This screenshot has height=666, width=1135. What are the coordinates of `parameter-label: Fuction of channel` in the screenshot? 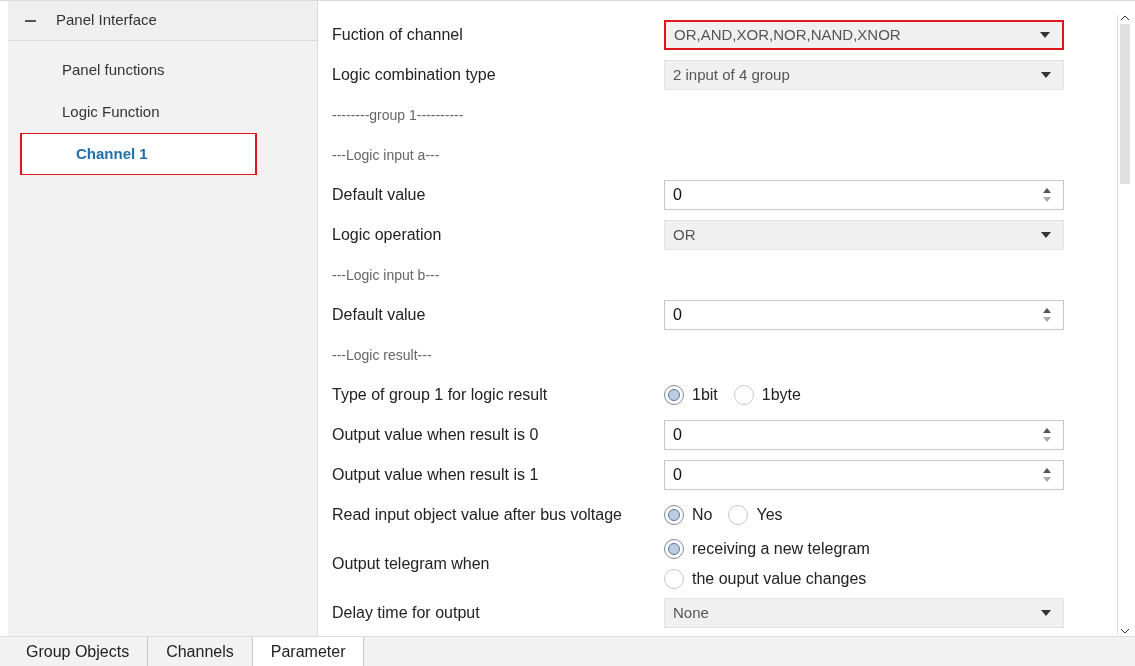 It's located at (398, 35).